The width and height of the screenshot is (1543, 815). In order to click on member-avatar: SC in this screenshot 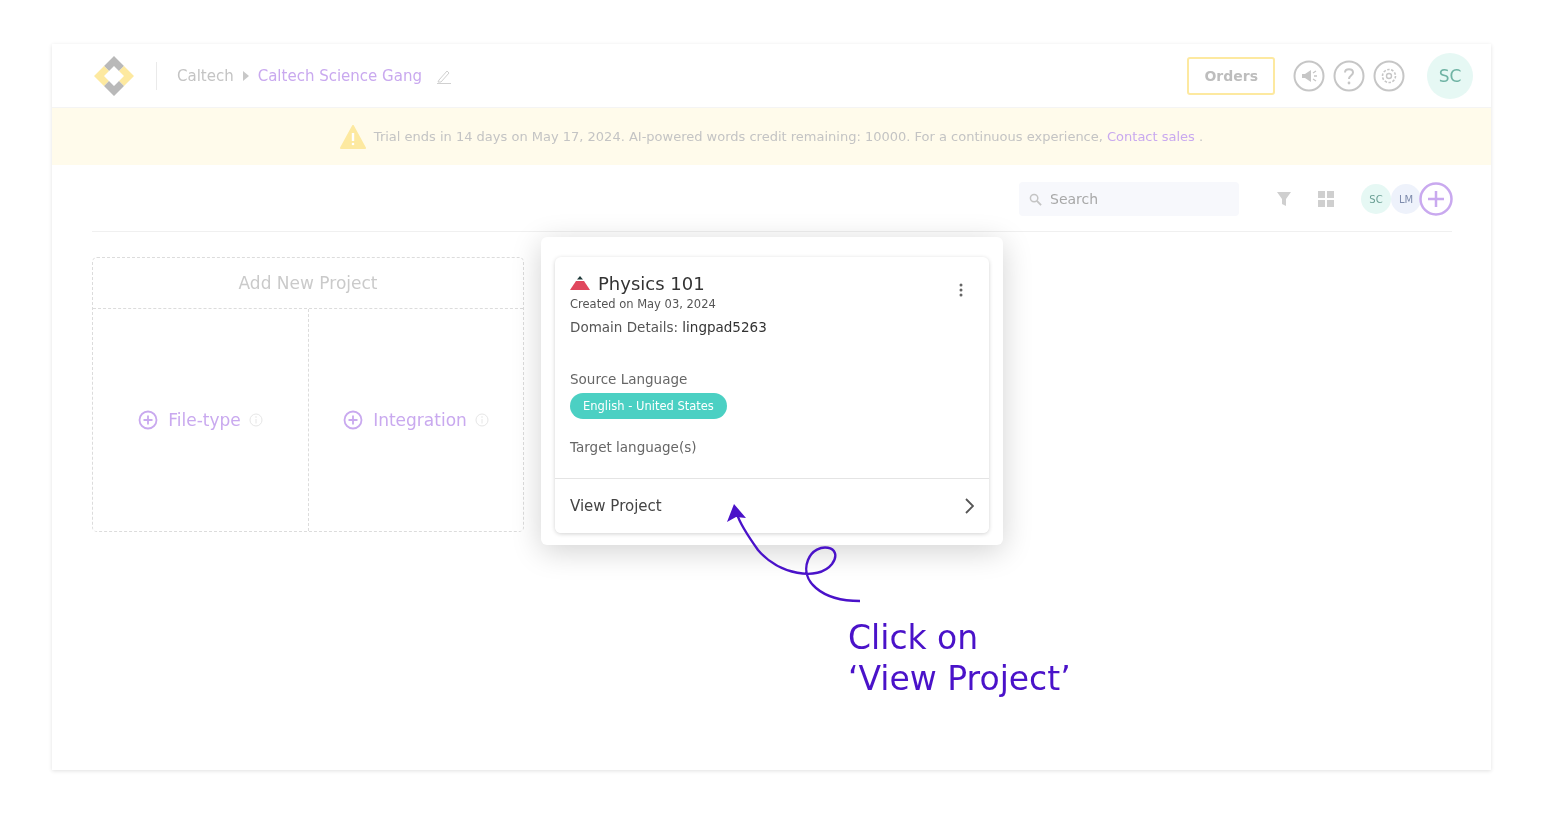, I will do `click(1376, 199)`.